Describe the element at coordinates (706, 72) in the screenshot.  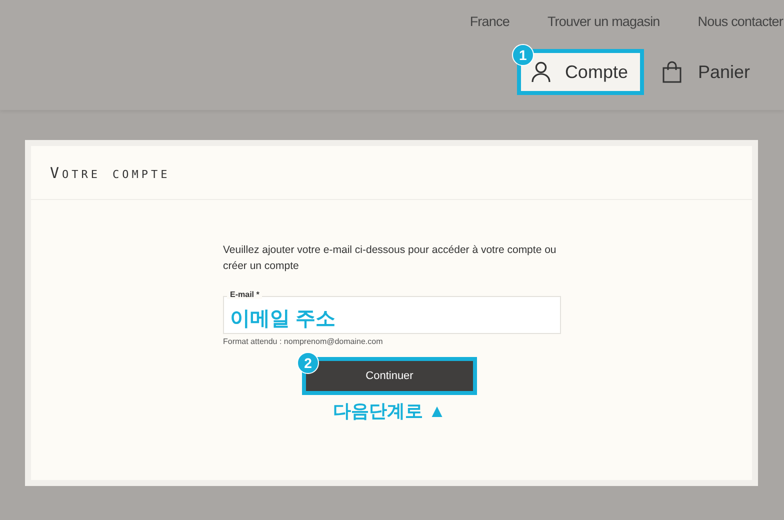
I see `cart-link: Panier` at that location.